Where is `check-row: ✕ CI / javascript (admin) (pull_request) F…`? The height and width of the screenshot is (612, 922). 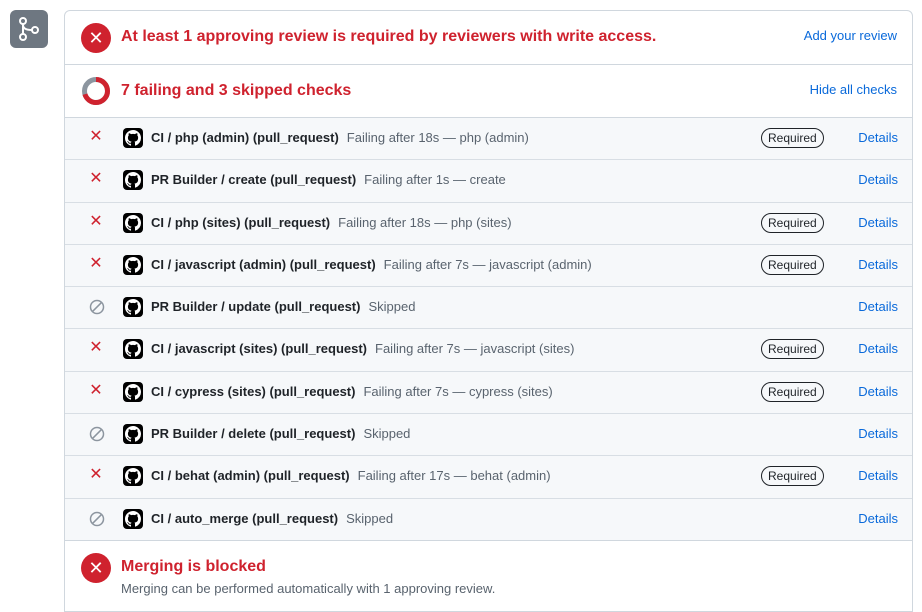 check-row: ✕ CI / javascript (admin) (pull_request) F… is located at coordinates (488, 266).